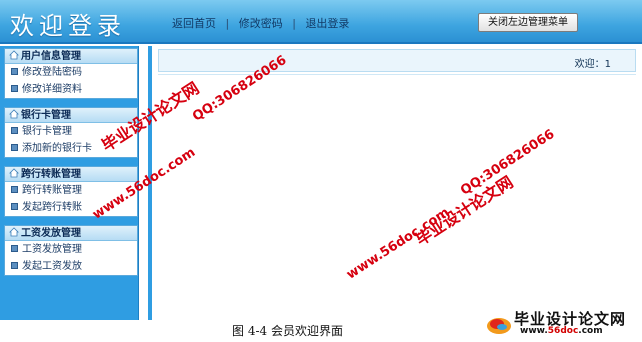  I want to click on panel-user-info: 用户信息管理 修改登陆密码 修改详细资料, so click(71, 73).